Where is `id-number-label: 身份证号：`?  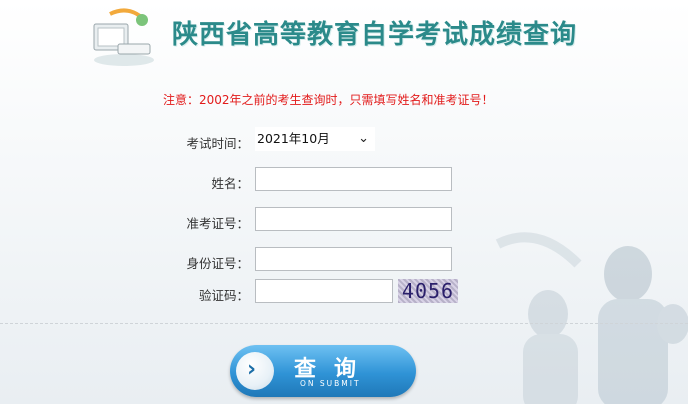 id-number-label: 身份证号： is located at coordinates (217, 263).